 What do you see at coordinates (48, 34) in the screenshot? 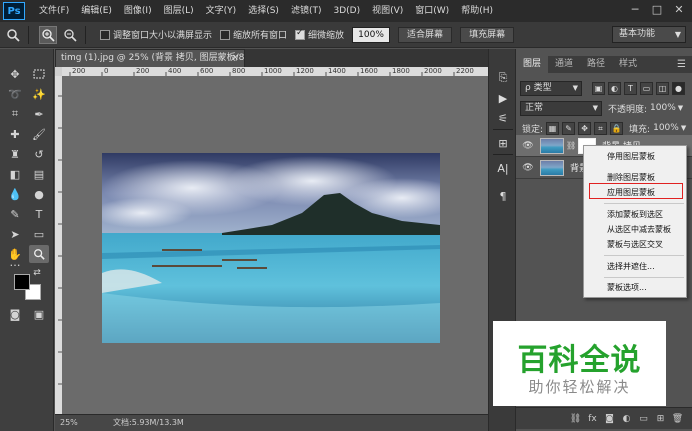
I see `zoom-in-icon` at bounding box center [48, 34].